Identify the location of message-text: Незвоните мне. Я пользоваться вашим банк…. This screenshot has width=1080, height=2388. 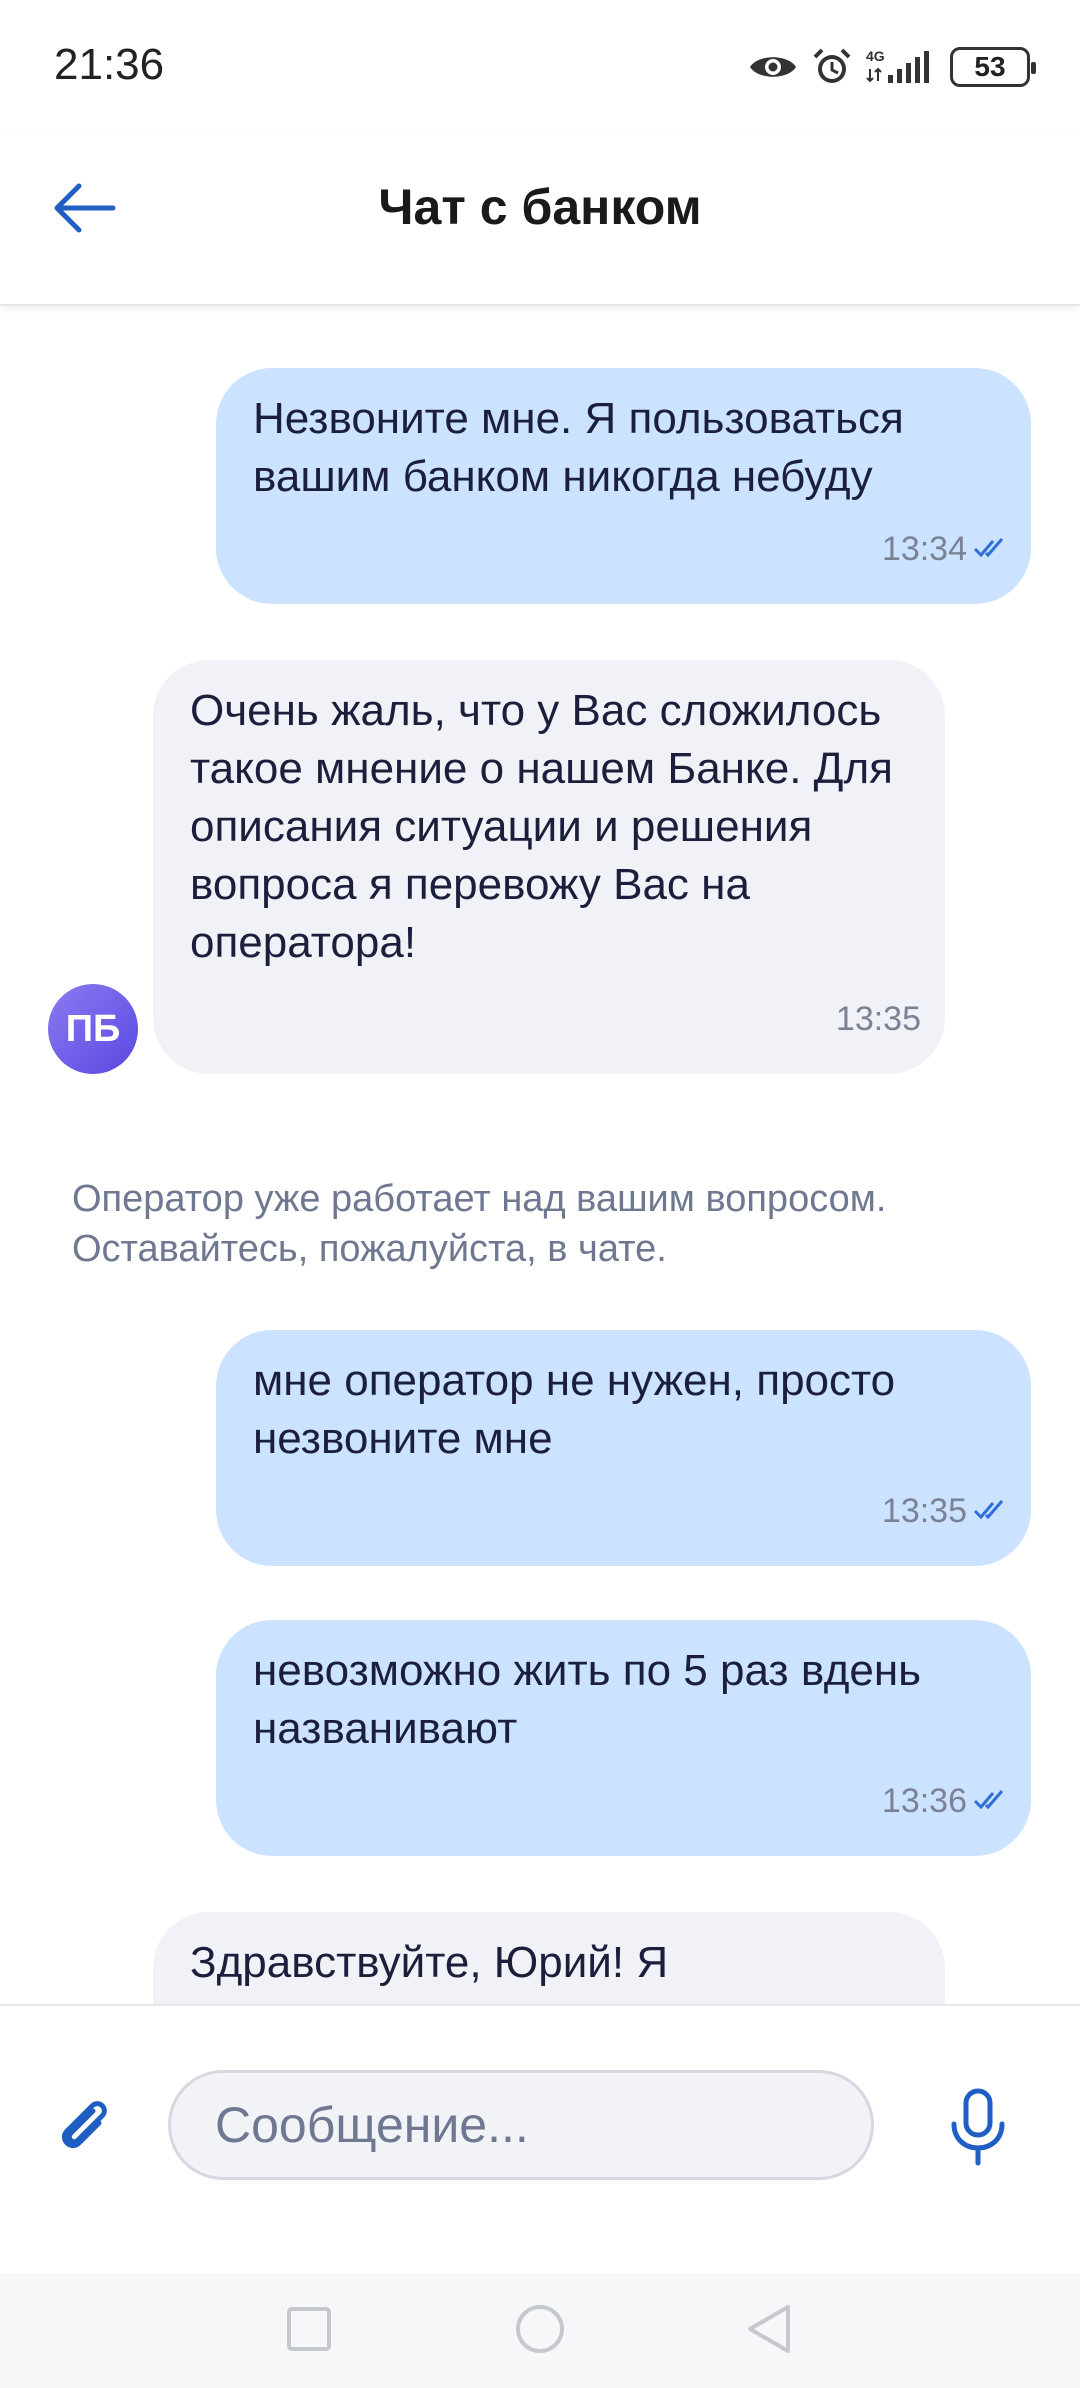
(585, 447).